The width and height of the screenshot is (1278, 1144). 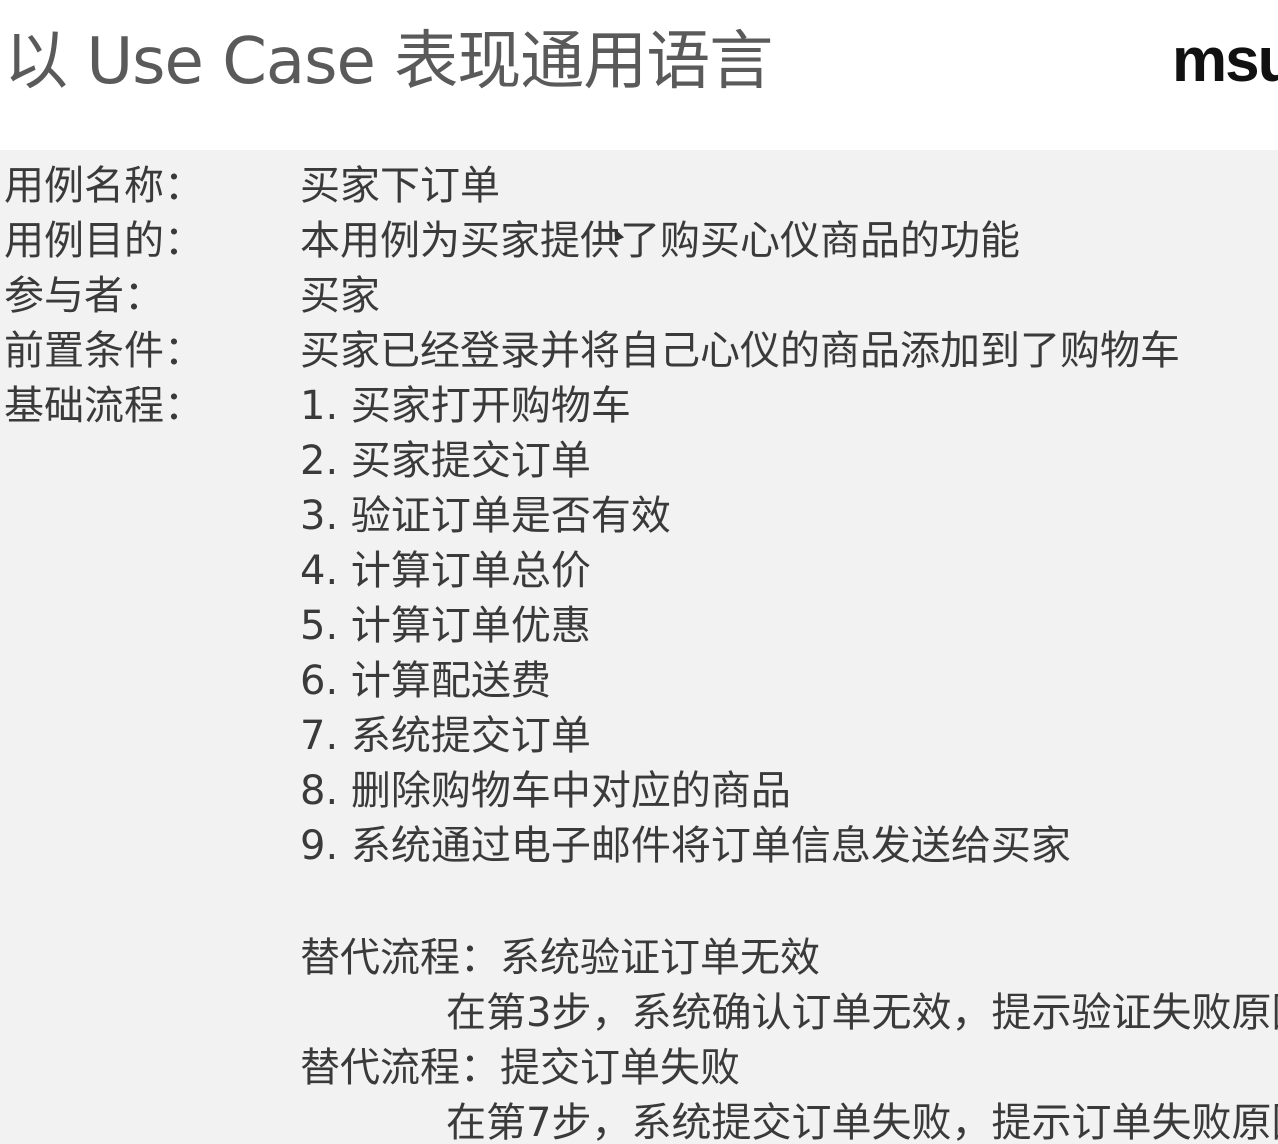 I want to click on brand-logo: msu, so click(x=1225, y=60).